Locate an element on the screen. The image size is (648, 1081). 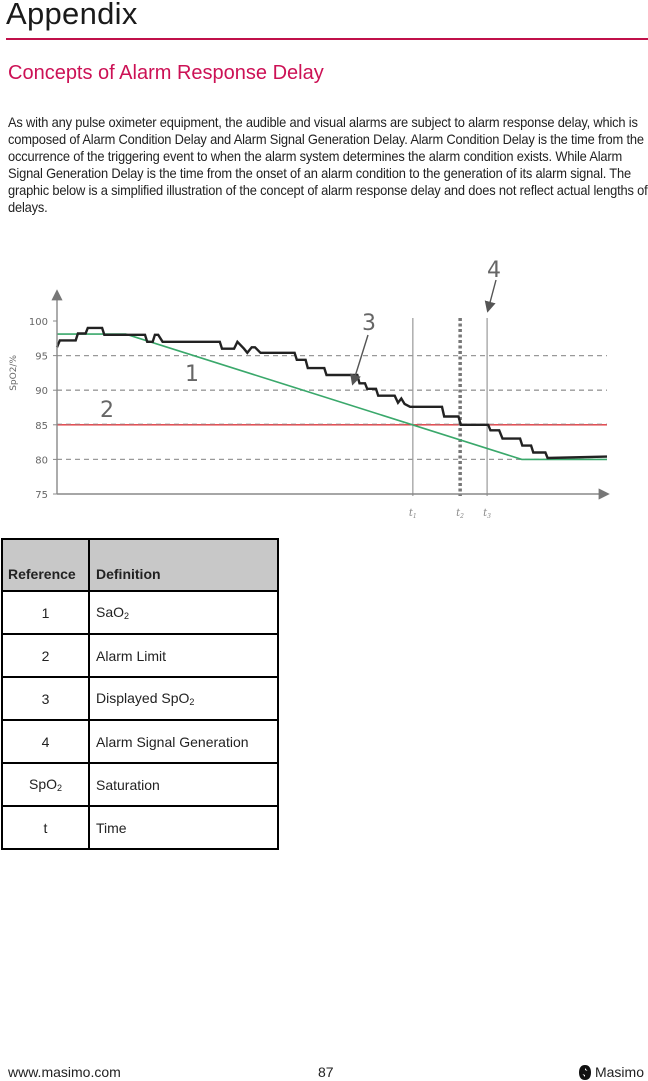
reference-text: 3 is located at coordinates (45, 698).